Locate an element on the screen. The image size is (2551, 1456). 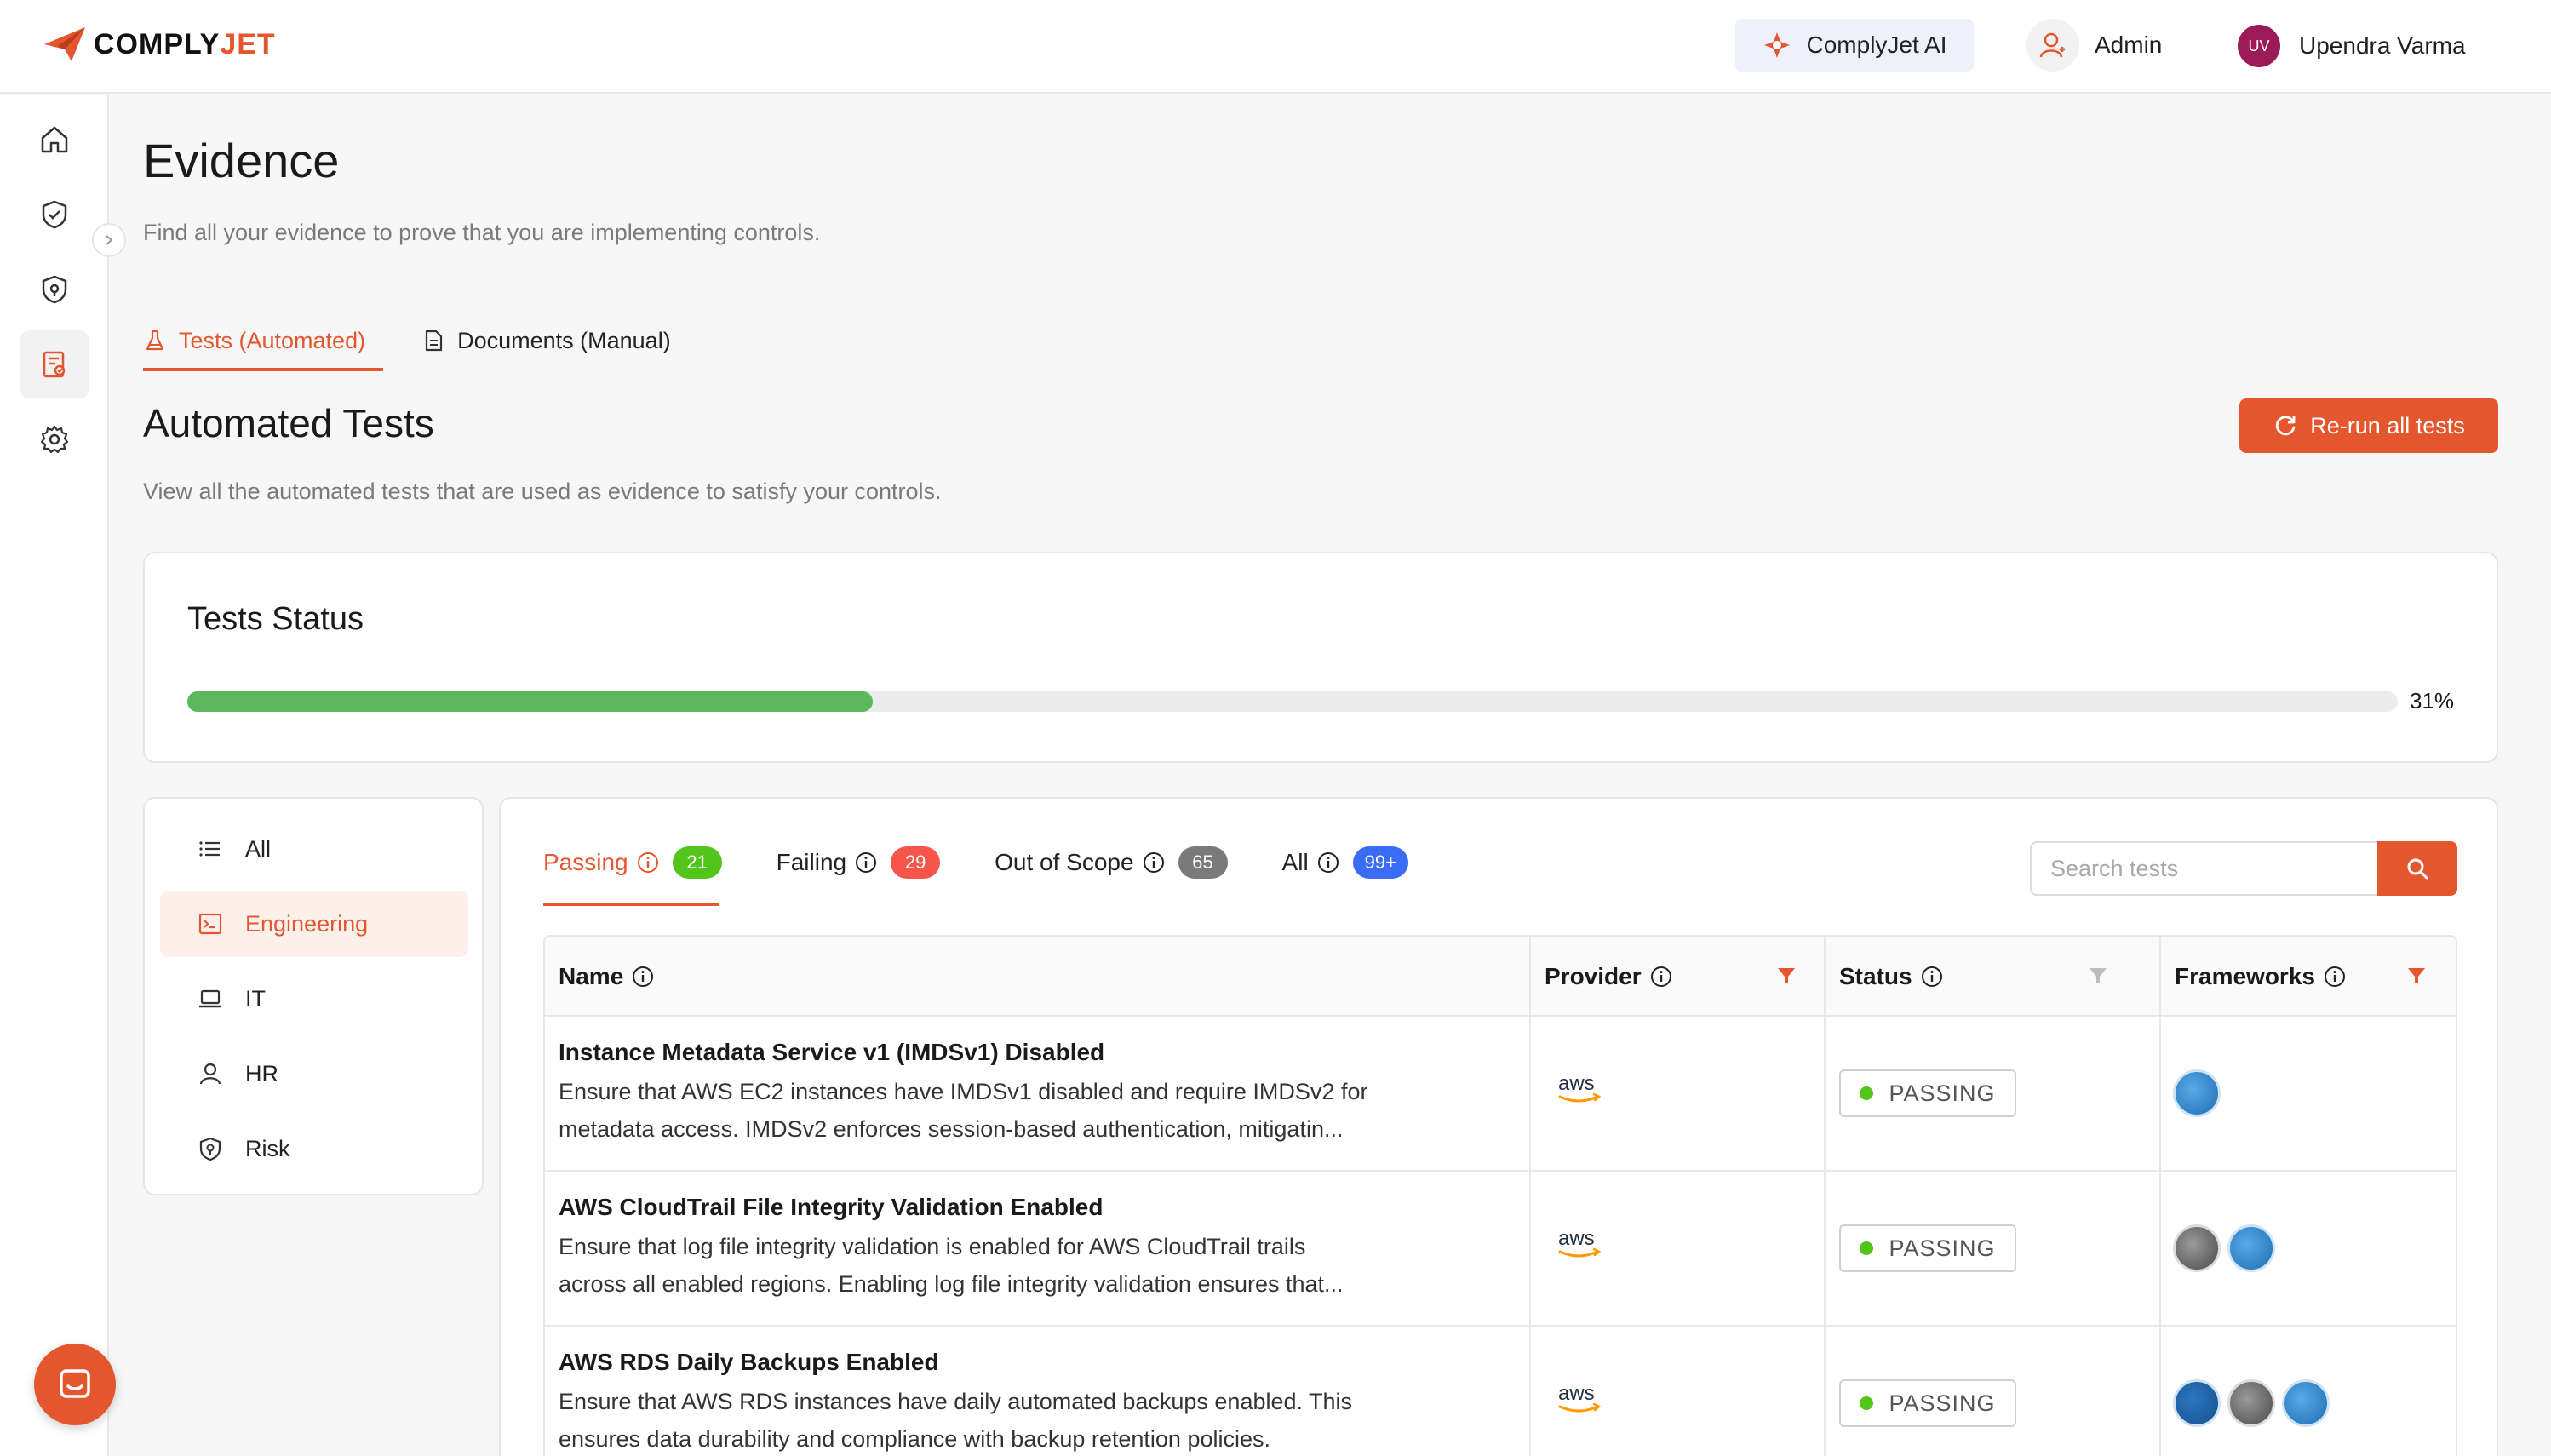
gear-icon is located at coordinates (55, 439).